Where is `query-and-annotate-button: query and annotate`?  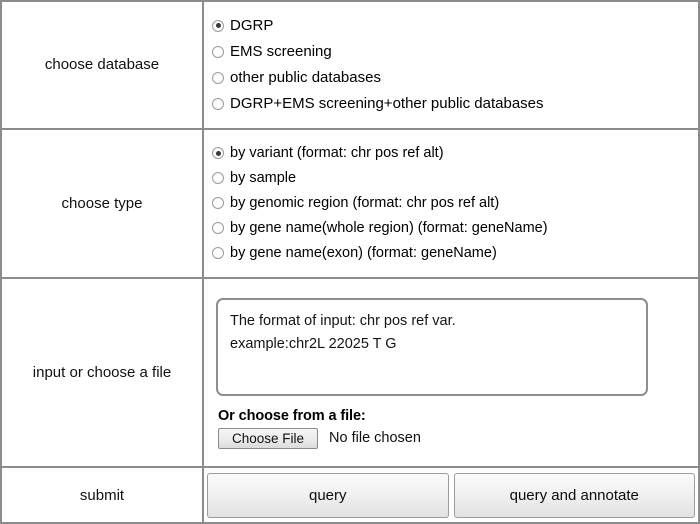 query-and-annotate-button: query and annotate is located at coordinates (574, 495).